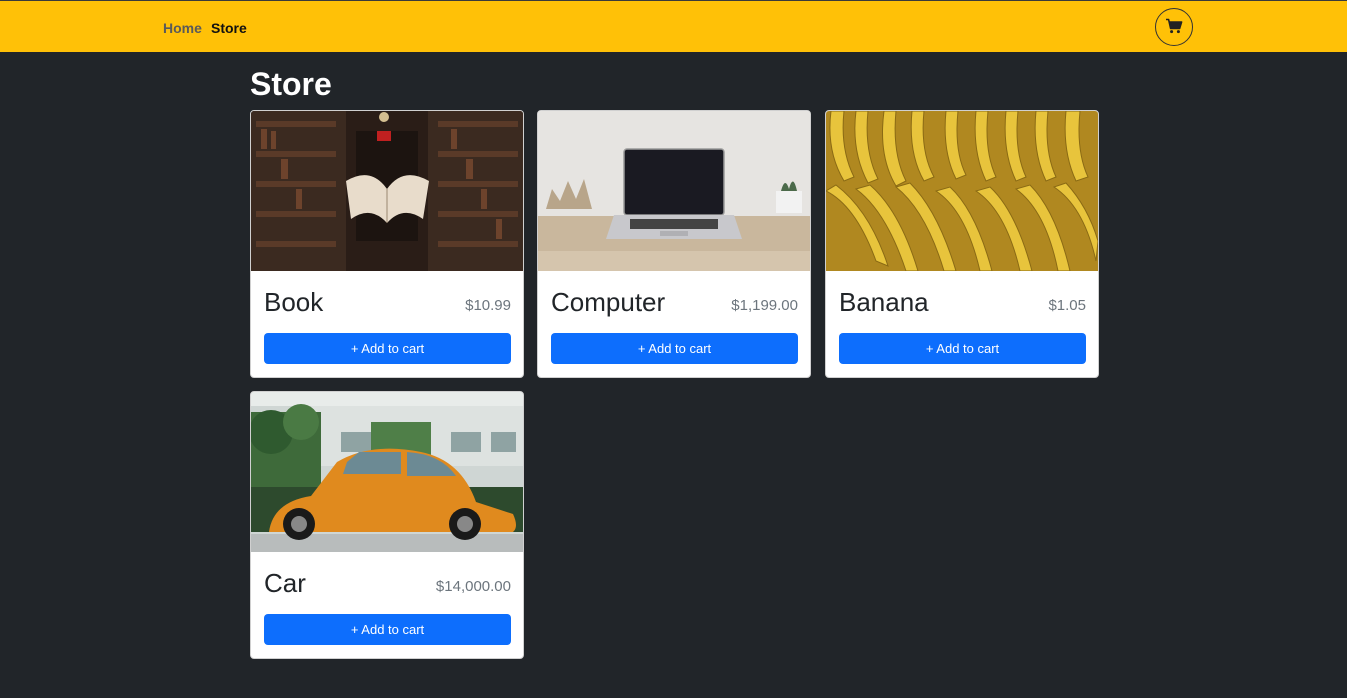 This screenshot has width=1347, height=698. Describe the element at coordinates (674, 191) in the screenshot. I see `product-image-computer` at that location.